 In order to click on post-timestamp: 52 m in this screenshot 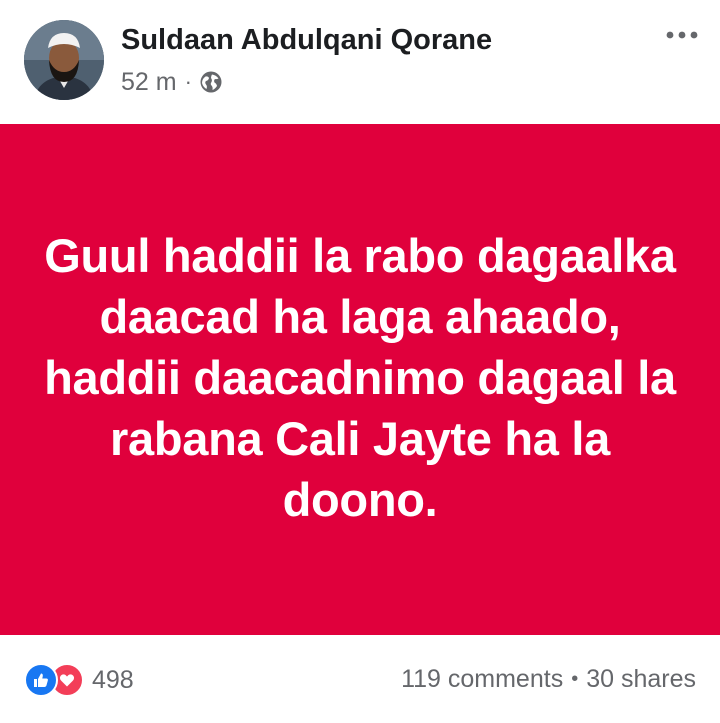, I will do `click(149, 82)`.